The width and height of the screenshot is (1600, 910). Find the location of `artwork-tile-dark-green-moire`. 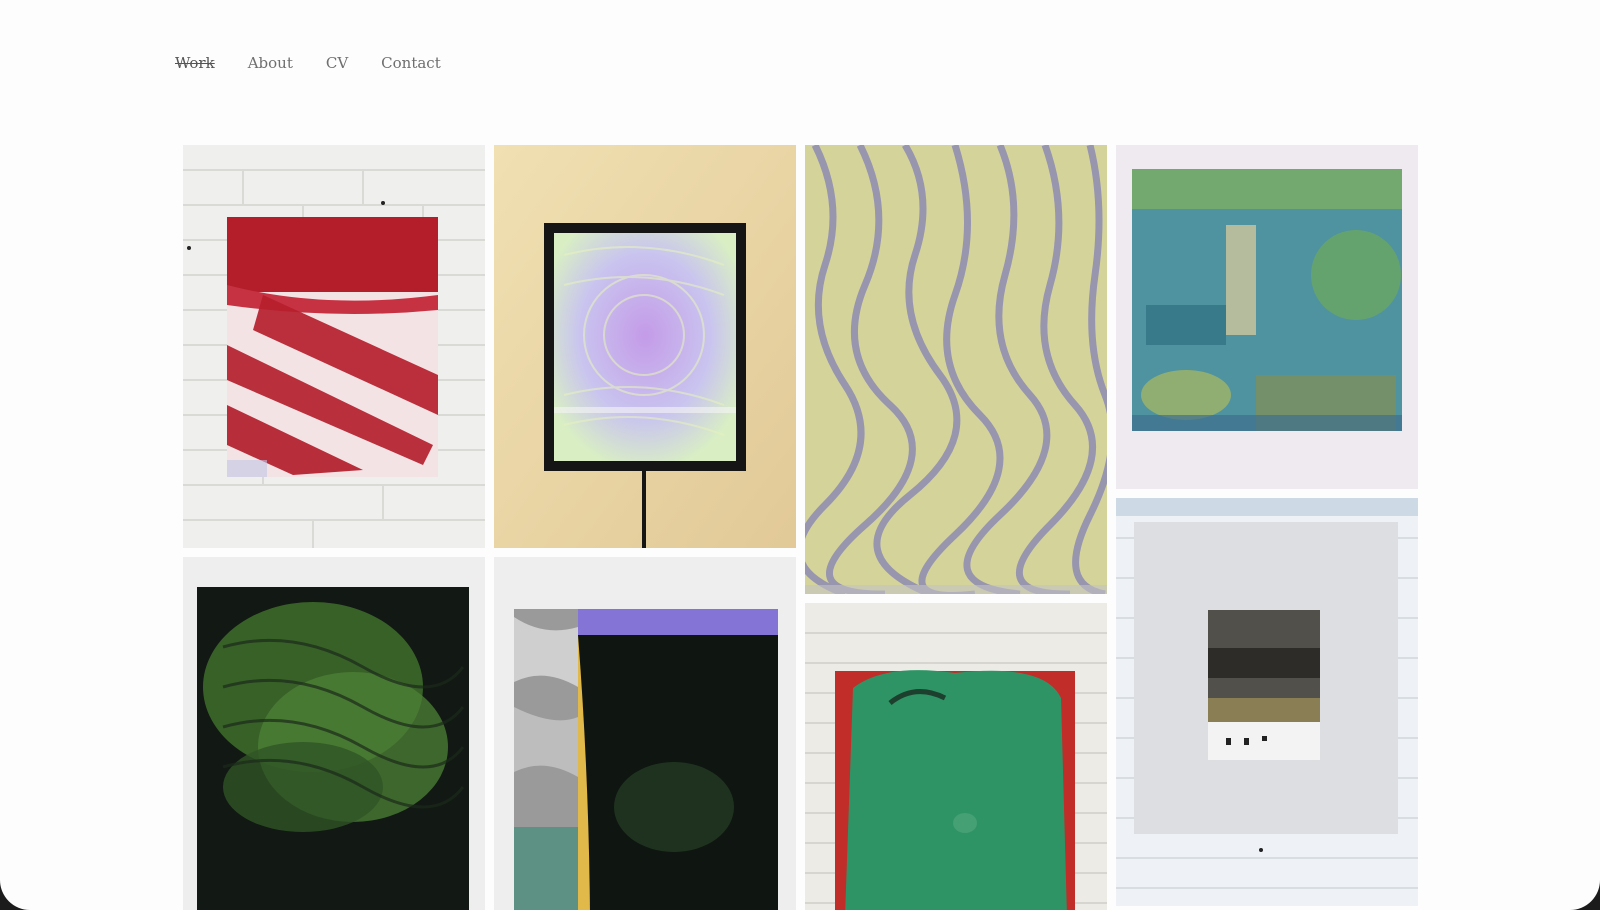

artwork-tile-dark-green-moire is located at coordinates (334, 733).